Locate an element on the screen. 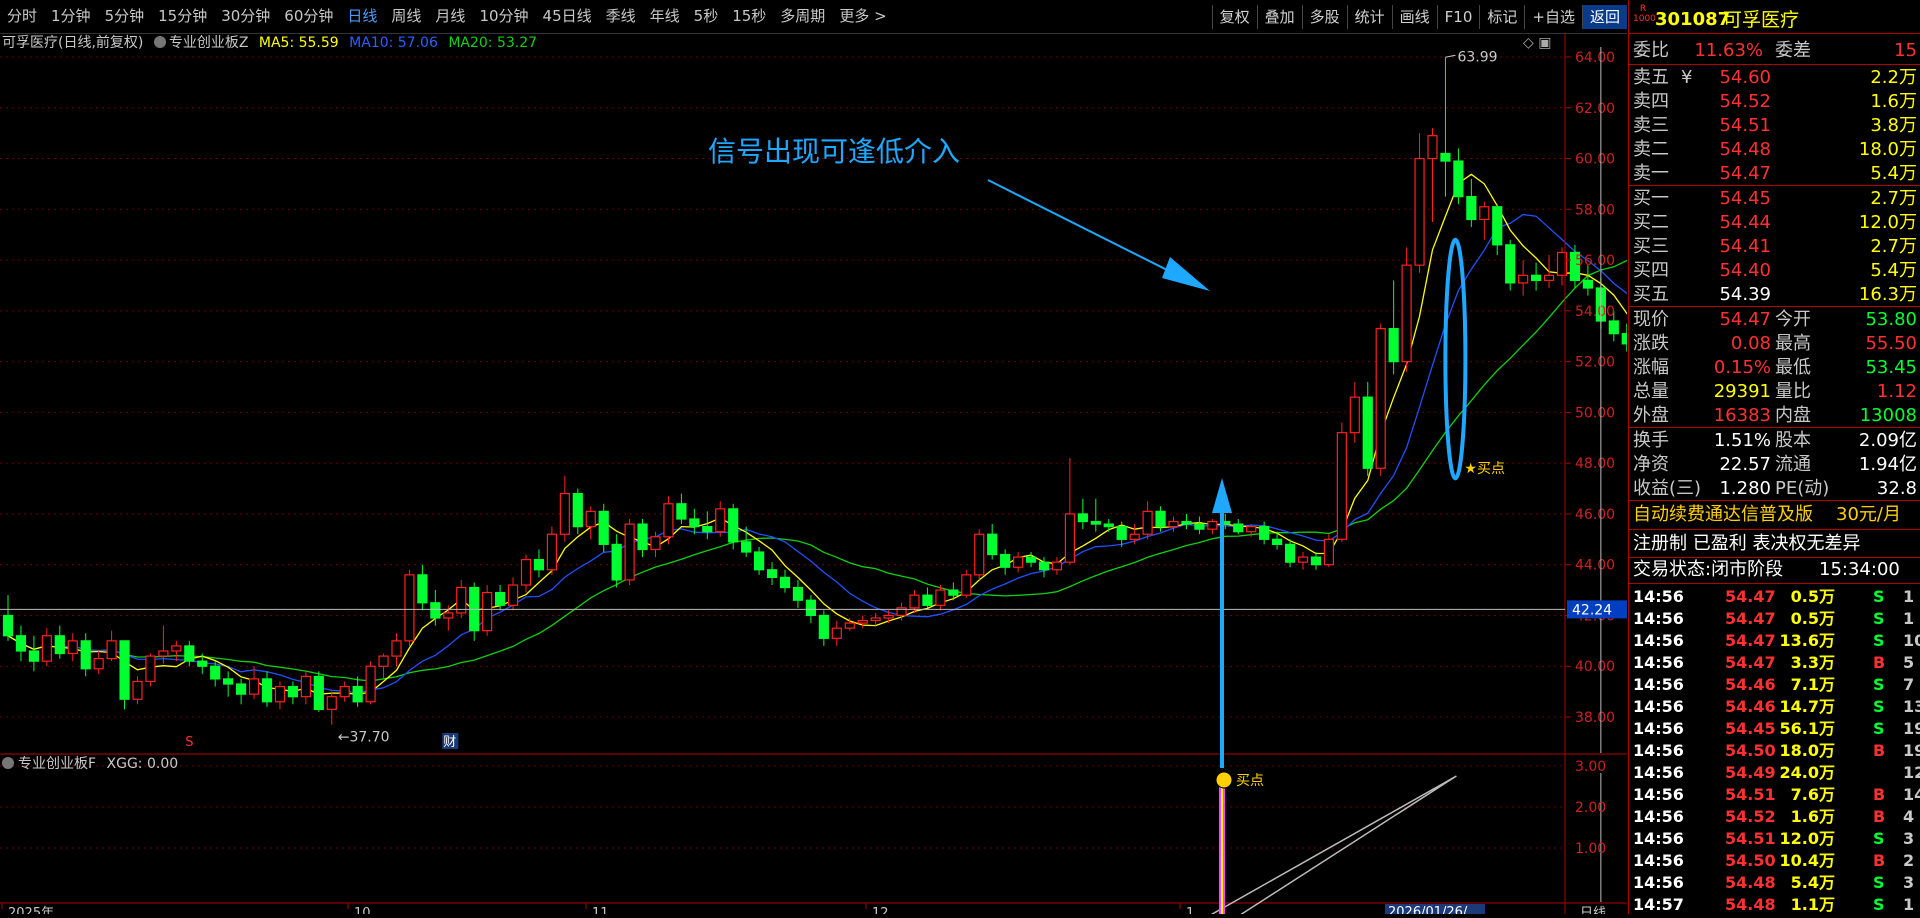 This screenshot has width=1920, height=918. indicator-name: 专业创业板Z is located at coordinates (209, 43).